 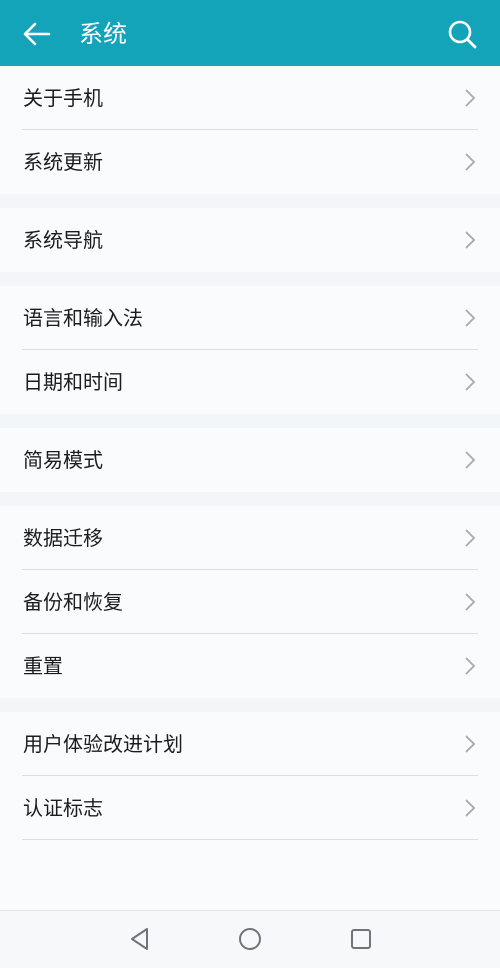 What do you see at coordinates (361, 939) in the screenshot?
I see `square-recent-icon` at bounding box center [361, 939].